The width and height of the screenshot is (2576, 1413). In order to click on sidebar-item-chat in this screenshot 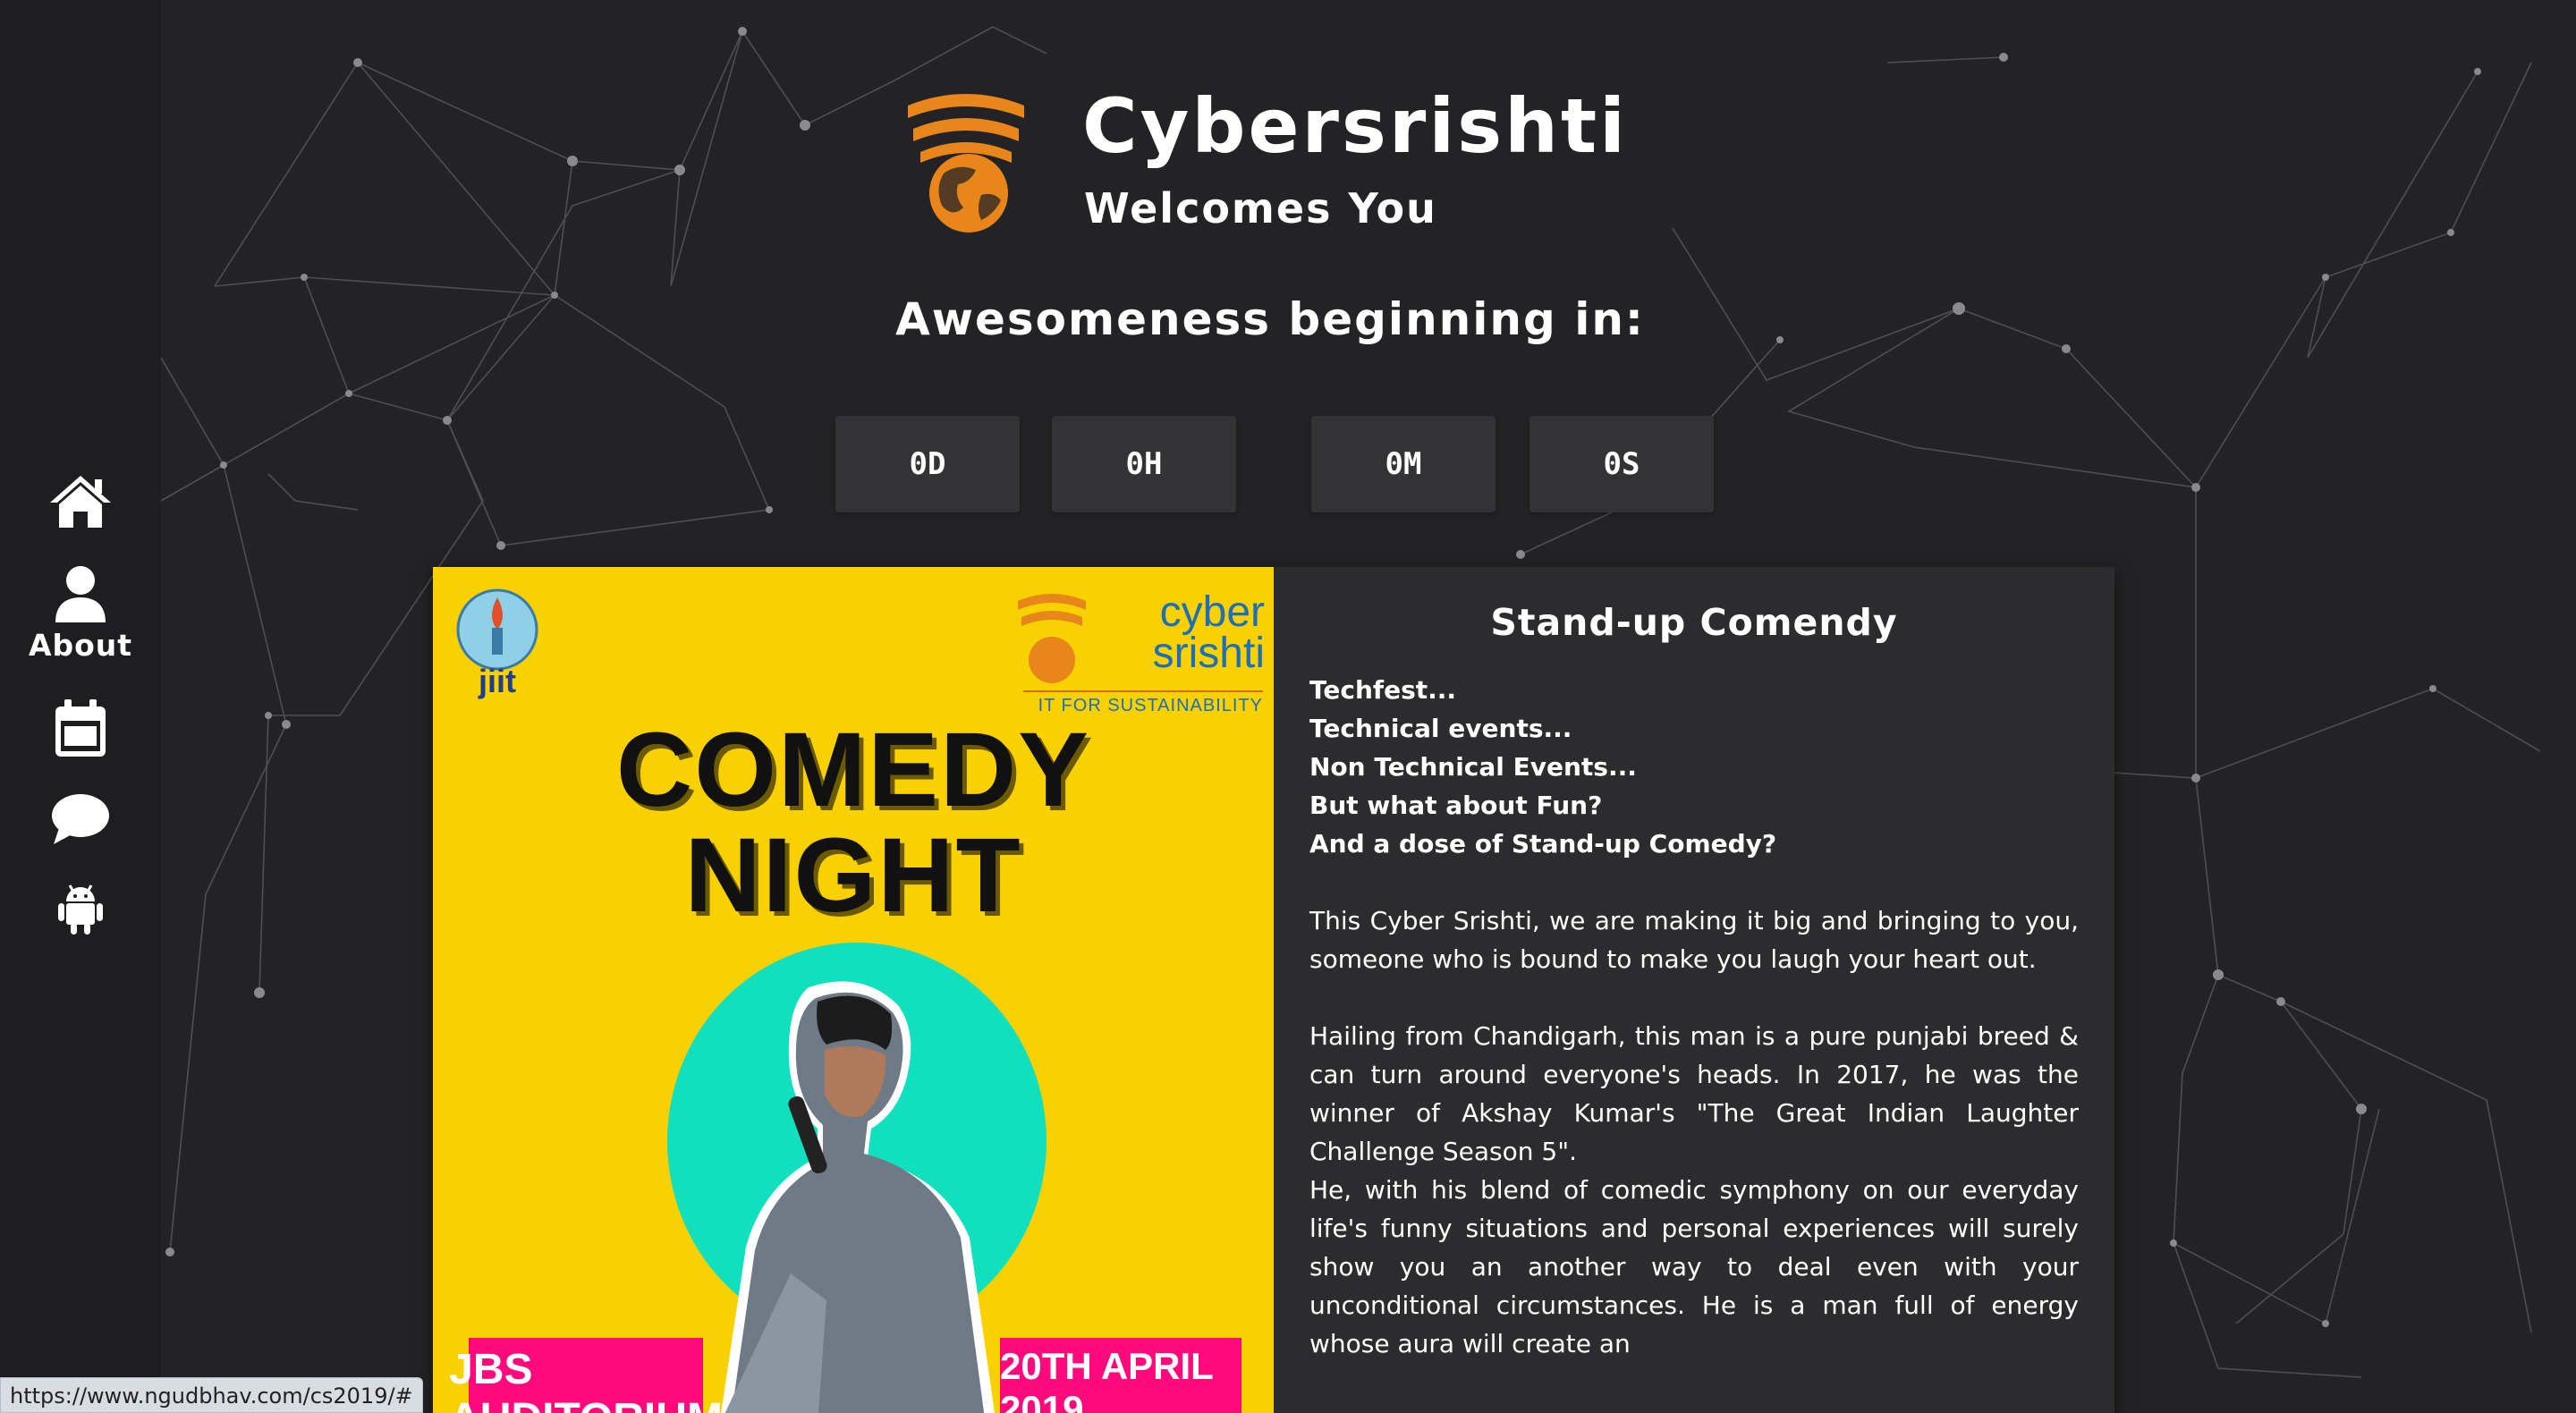, I will do `click(80, 819)`.